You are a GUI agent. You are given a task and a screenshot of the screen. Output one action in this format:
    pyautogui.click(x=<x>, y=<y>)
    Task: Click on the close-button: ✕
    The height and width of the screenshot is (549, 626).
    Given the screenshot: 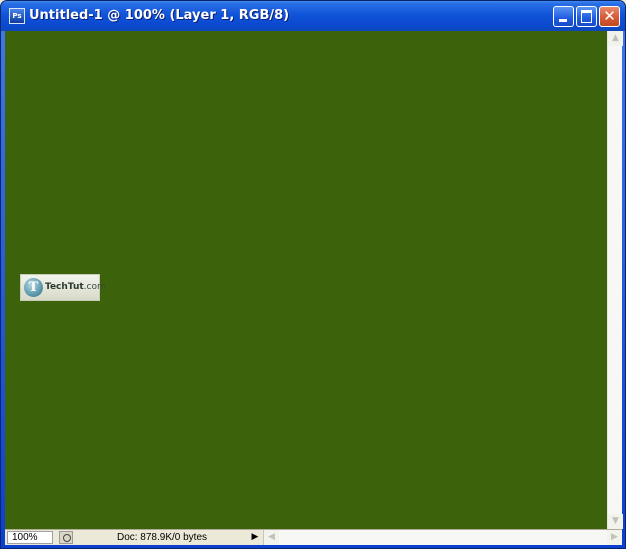 What is the action you would take?
    pyautogui.click(x=609, y=16)
    